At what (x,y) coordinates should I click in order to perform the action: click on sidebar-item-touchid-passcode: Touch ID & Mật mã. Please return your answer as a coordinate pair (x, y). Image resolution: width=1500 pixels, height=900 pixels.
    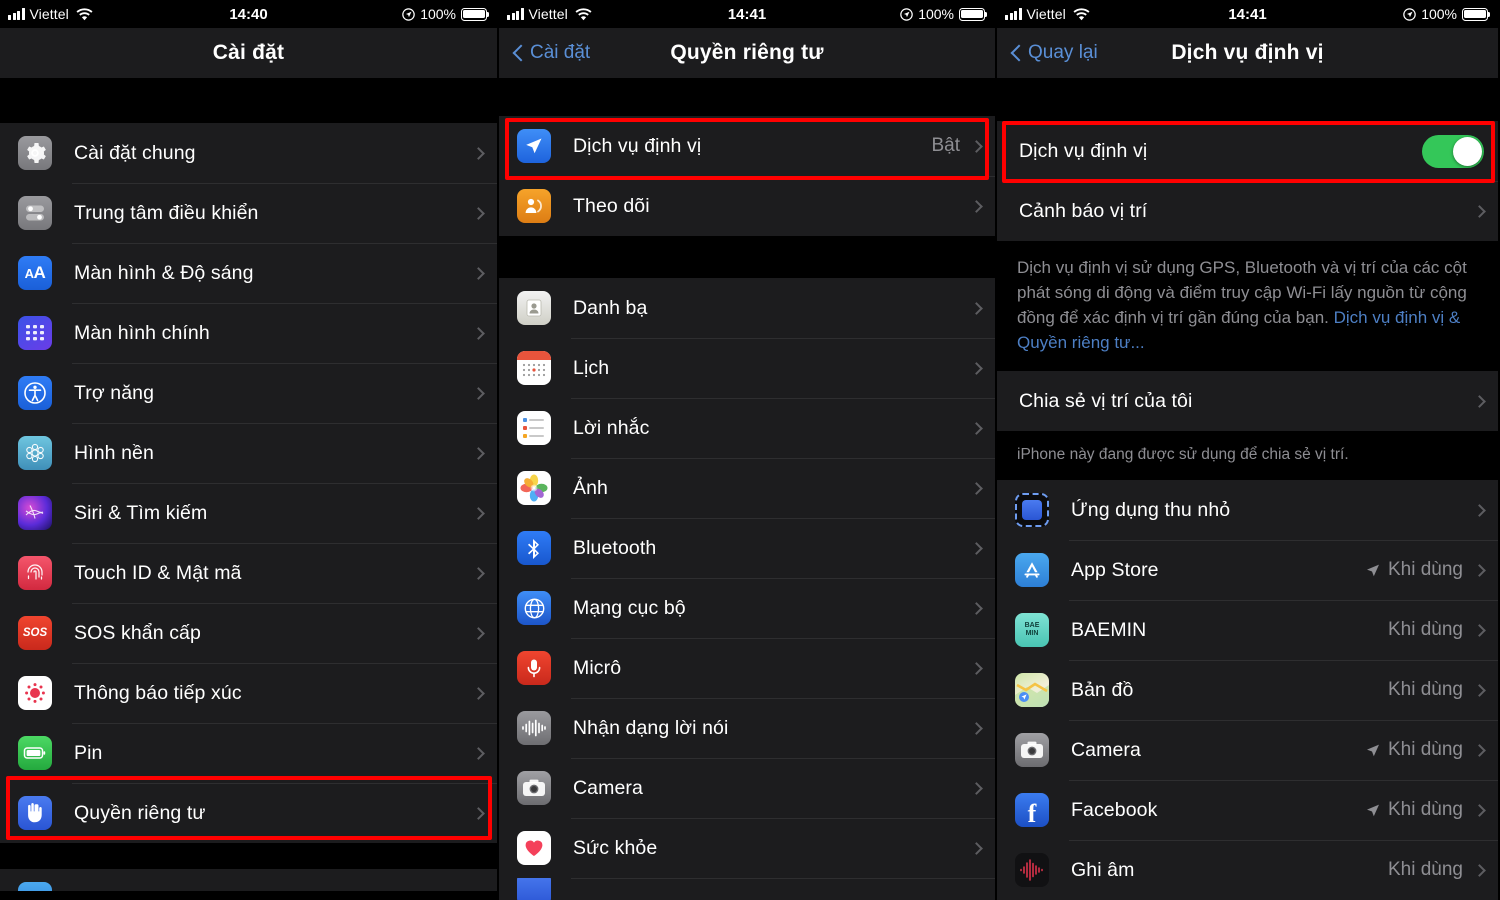
    Looking at the image, I should click on (248, 573).